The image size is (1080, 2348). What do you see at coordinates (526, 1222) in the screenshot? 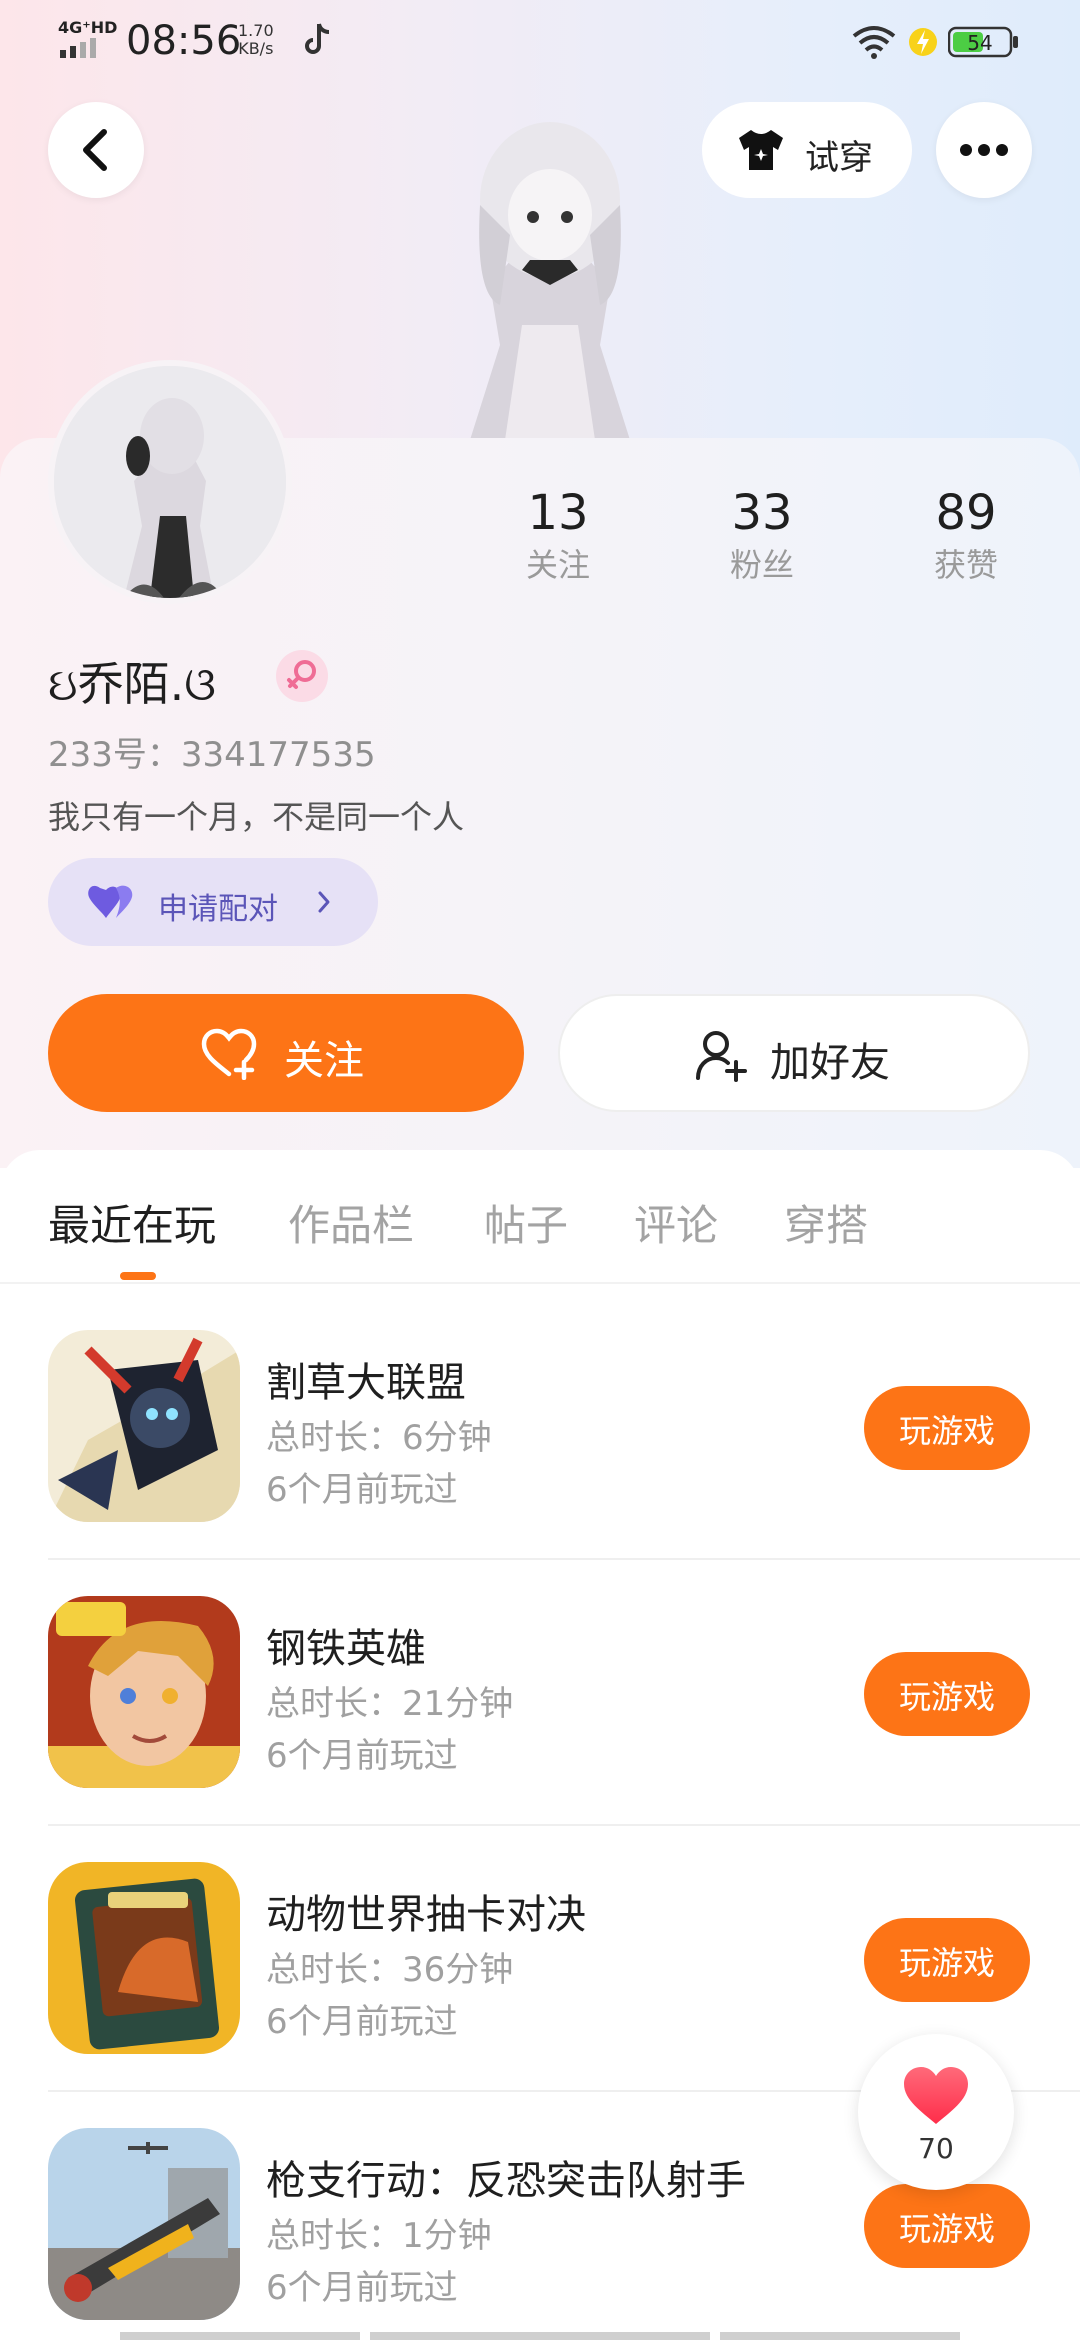
I see `tab-posts: 帖子` at bounding box center [526, 1222].